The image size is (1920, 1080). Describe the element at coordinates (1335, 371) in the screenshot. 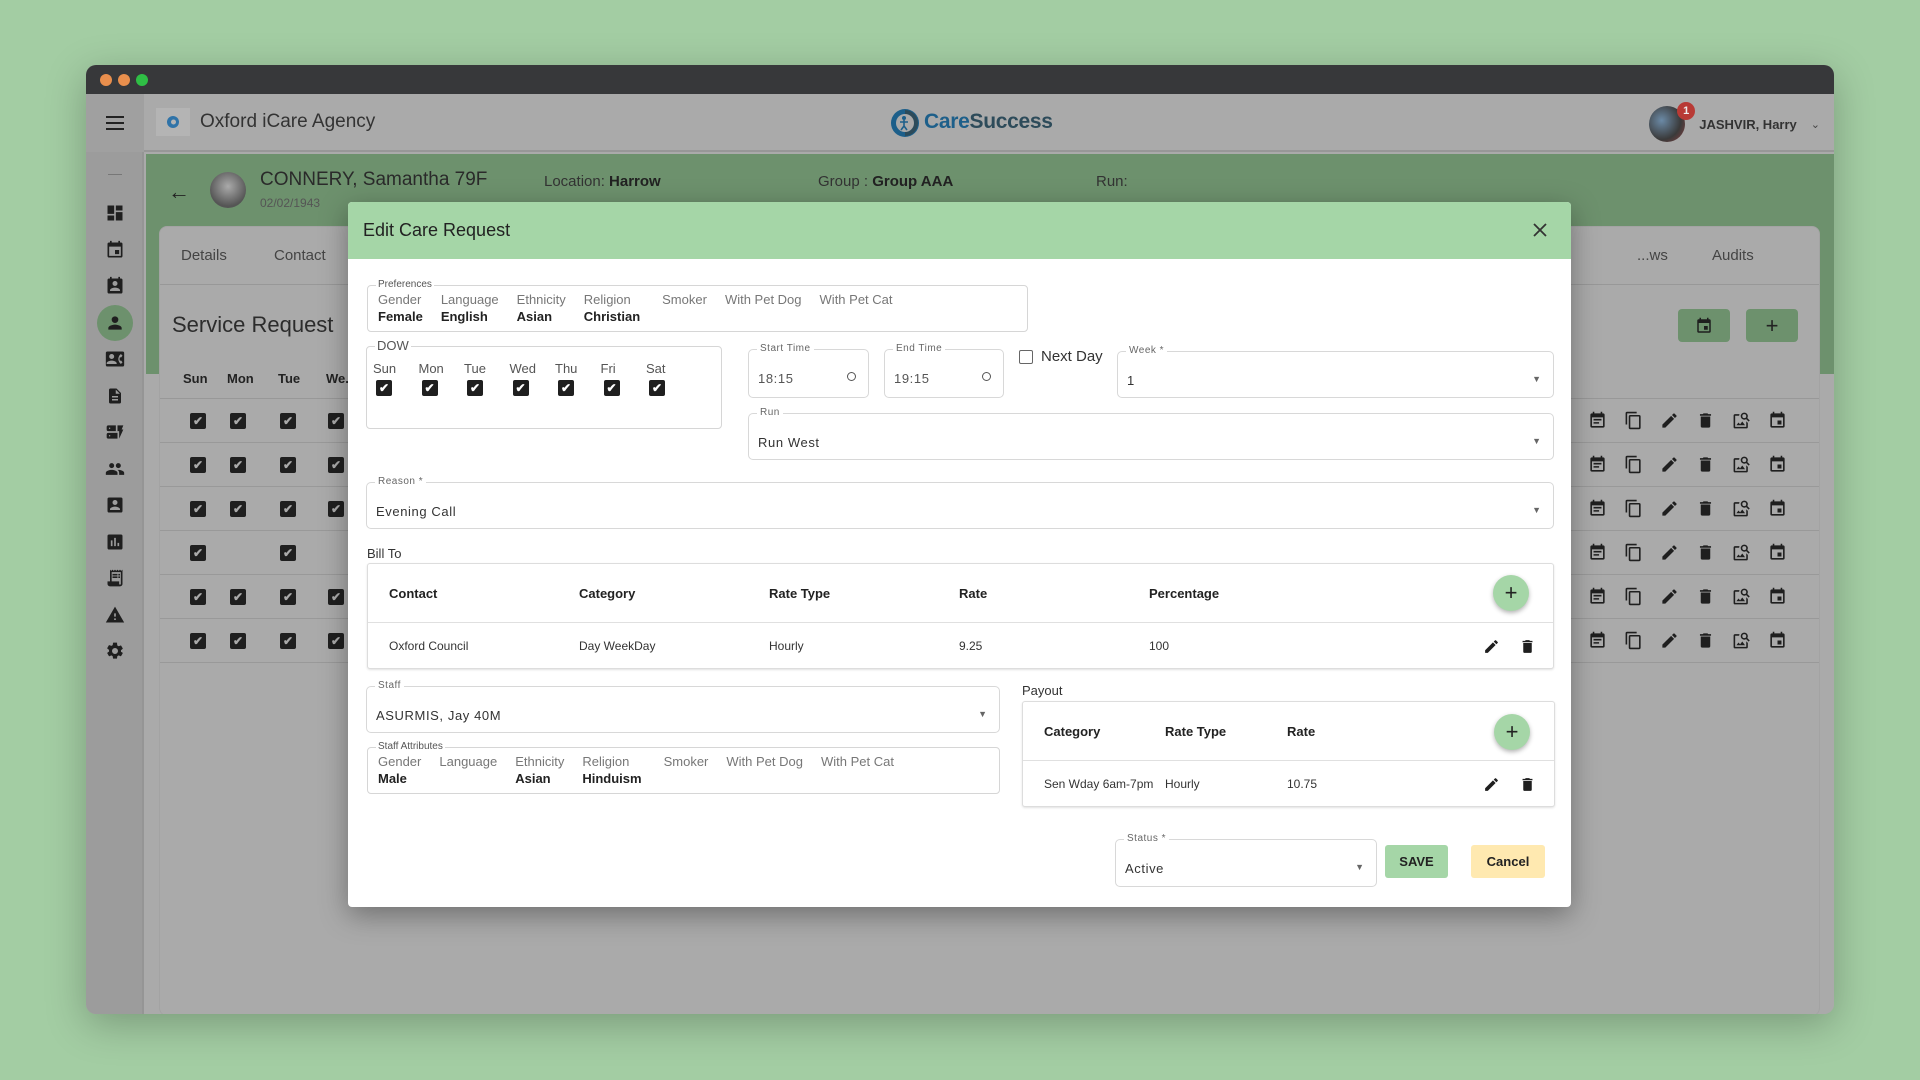

I see `week-select: Week * 1 ▼` at that location.